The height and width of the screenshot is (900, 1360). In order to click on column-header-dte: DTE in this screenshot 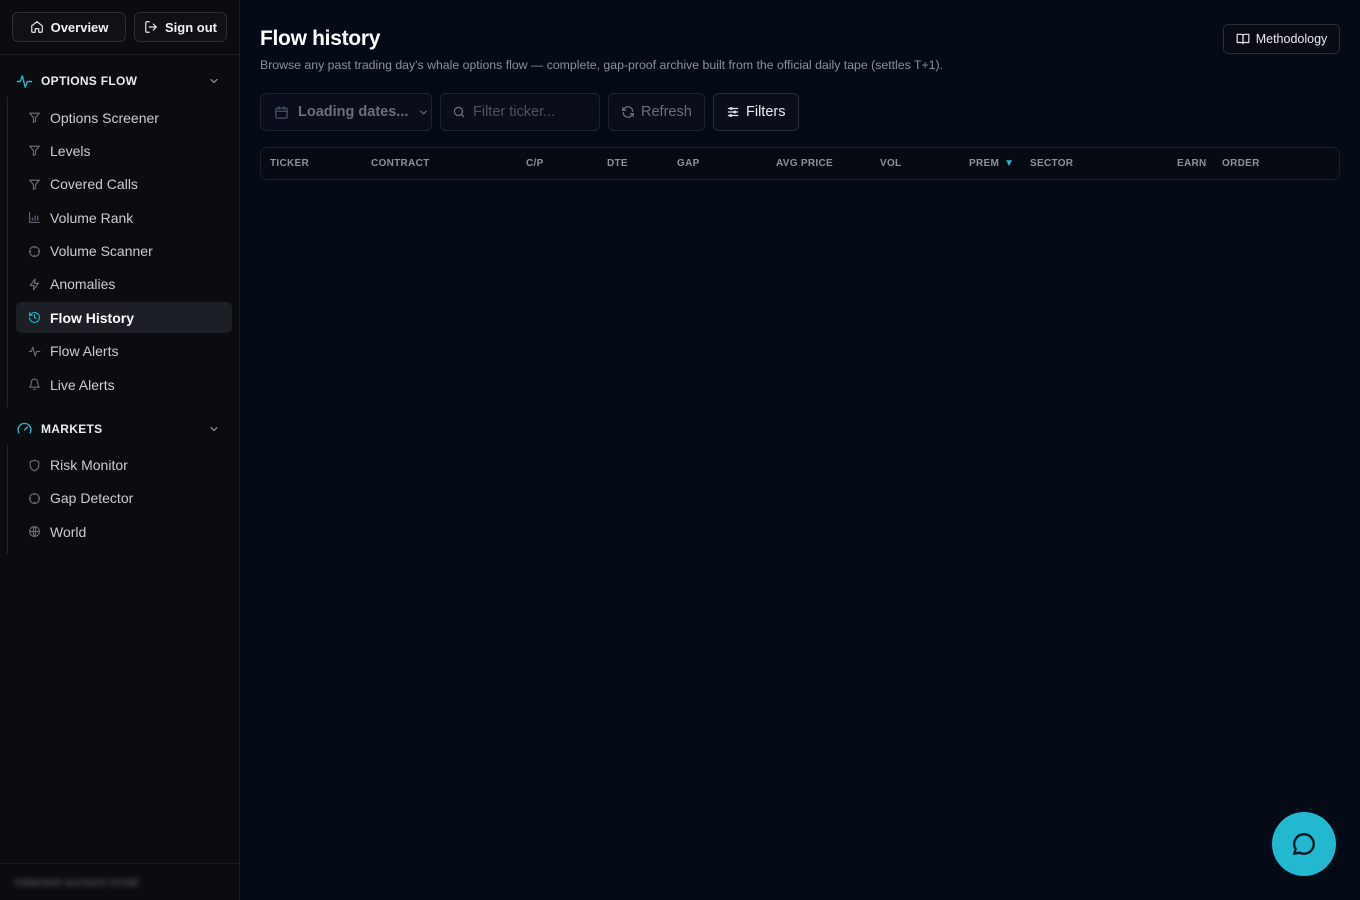, I will do `click(617, 163)`.